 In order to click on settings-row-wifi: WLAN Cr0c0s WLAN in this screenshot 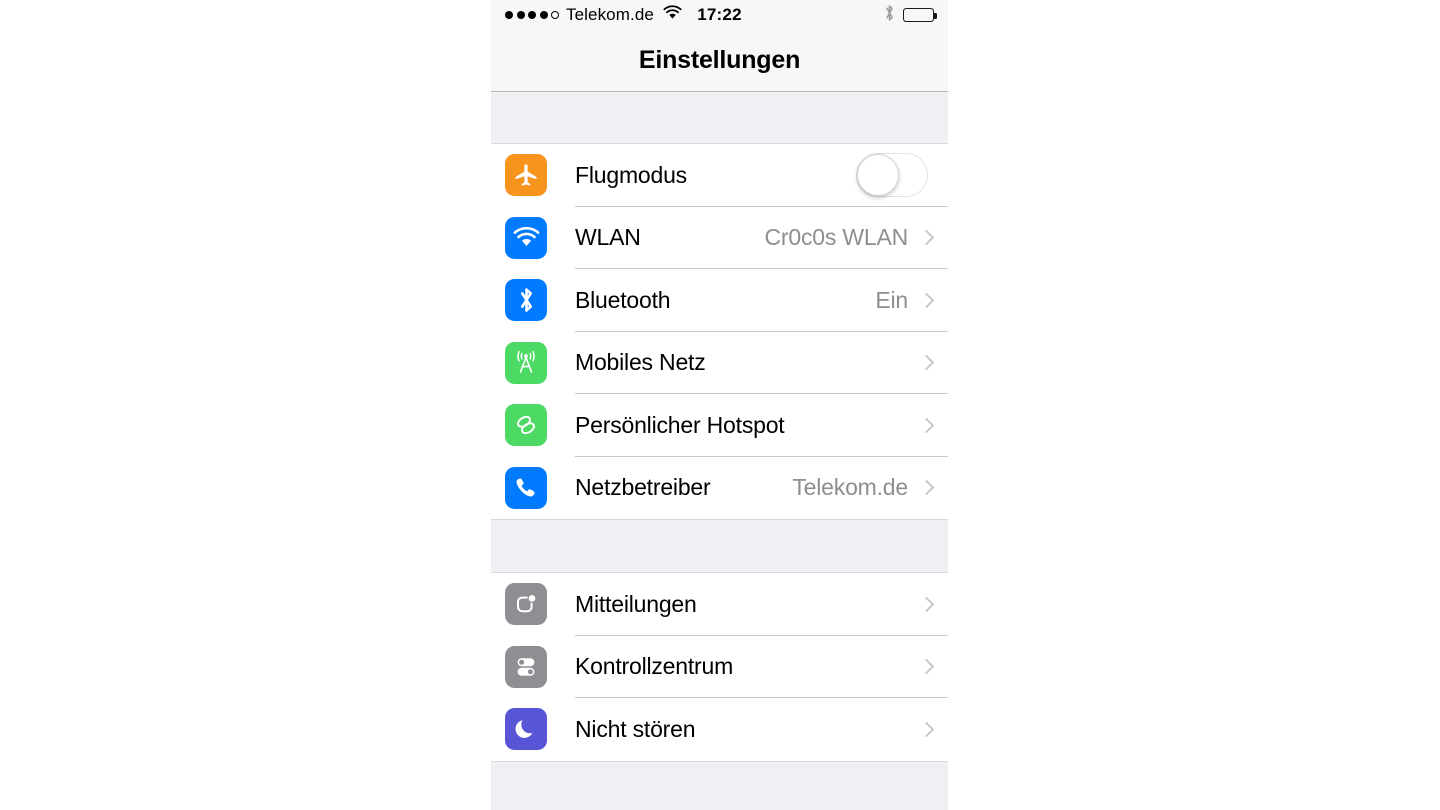, I will do `click(720, 237)`.